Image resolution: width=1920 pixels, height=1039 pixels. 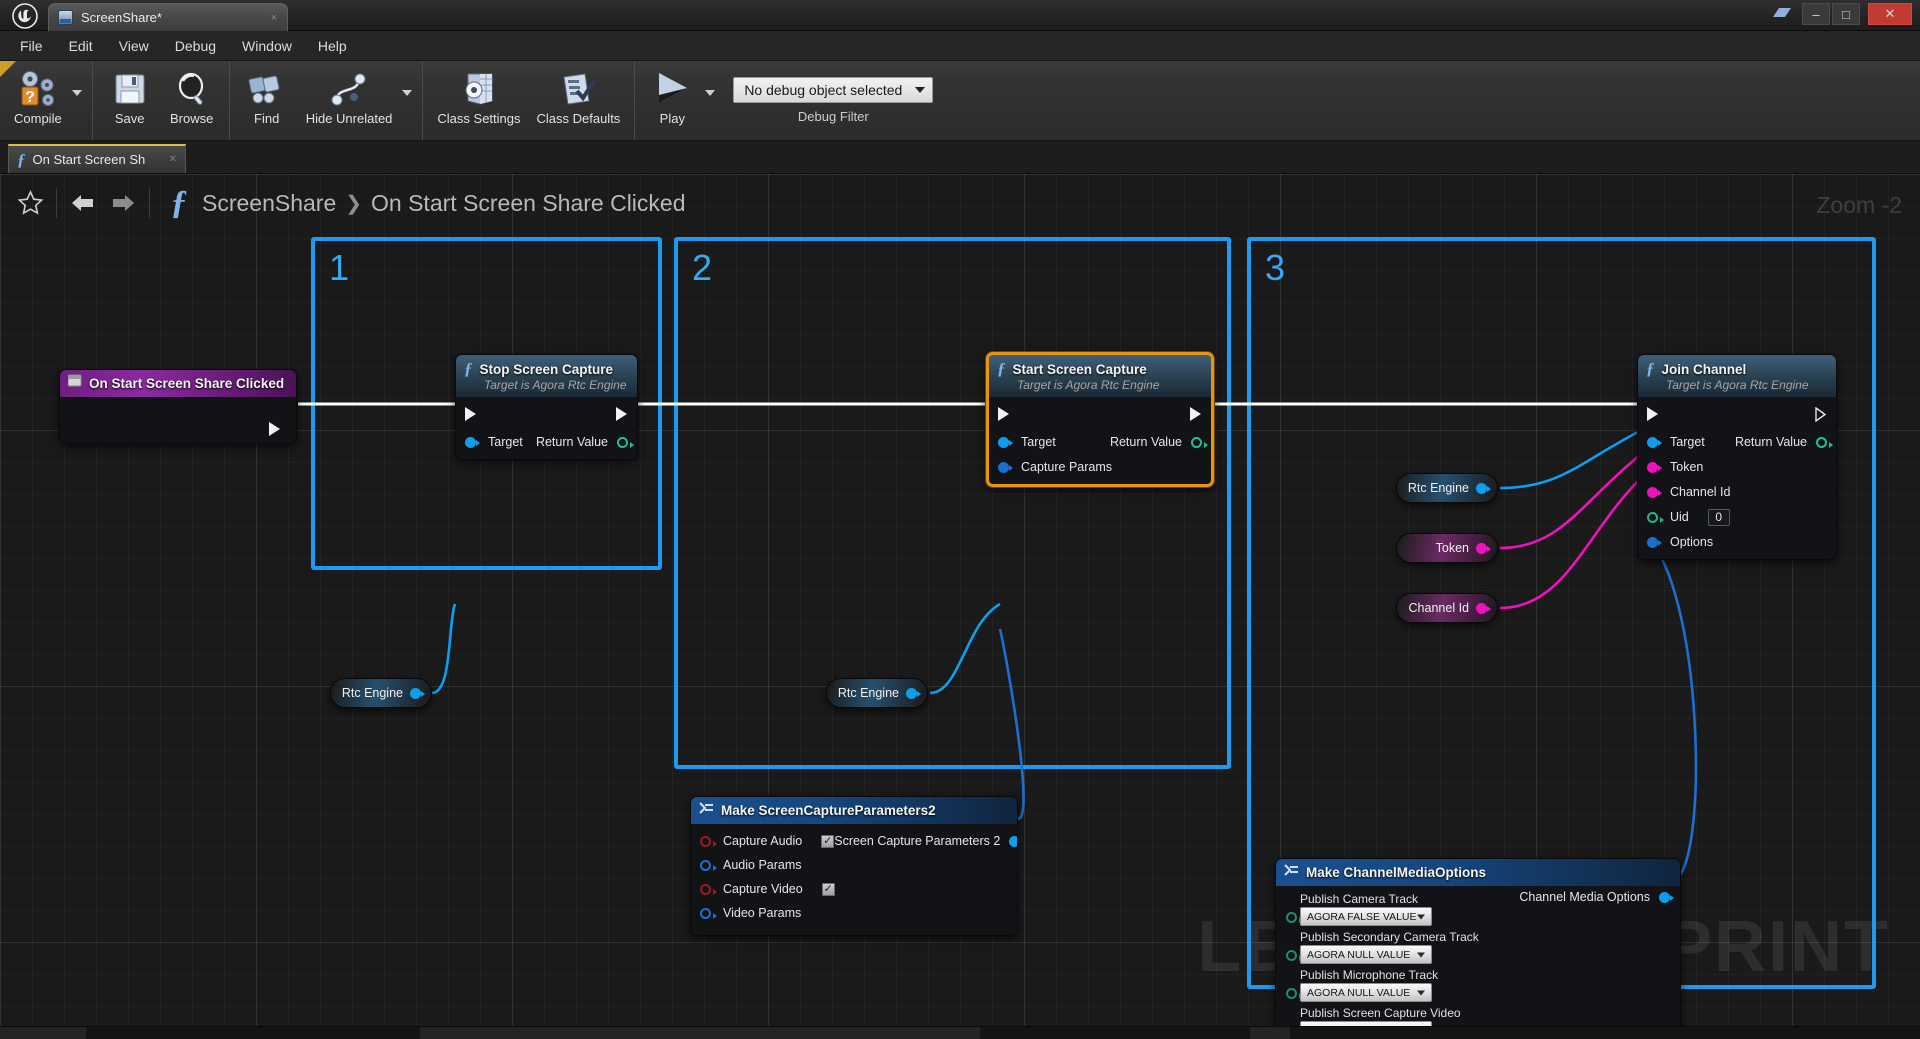 I want to click on hide-unrelated-button: Hide Unrelated, so click(x=349, y=100).